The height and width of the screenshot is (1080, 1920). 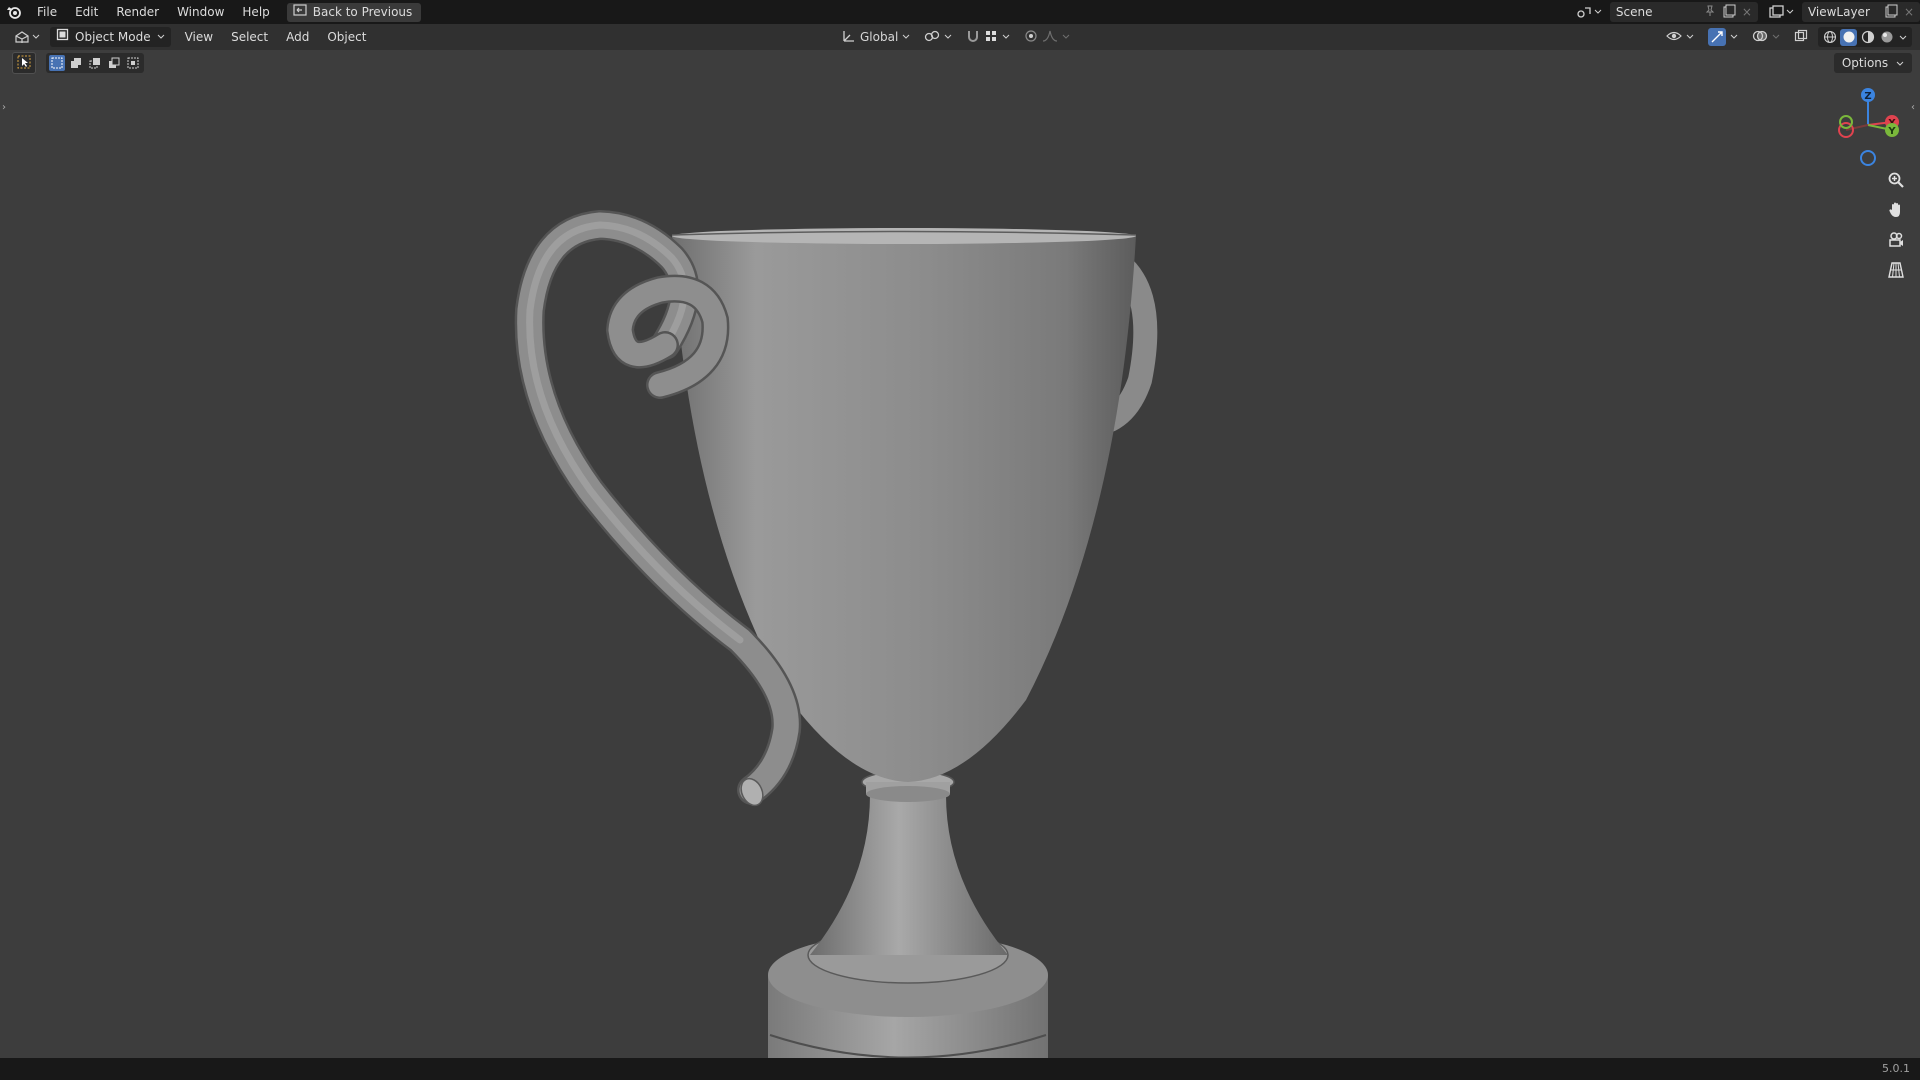 What do you see at coordinates (199, 37) in the screenshot?
I see `menu-view: View` at bounding box center [199, 37].